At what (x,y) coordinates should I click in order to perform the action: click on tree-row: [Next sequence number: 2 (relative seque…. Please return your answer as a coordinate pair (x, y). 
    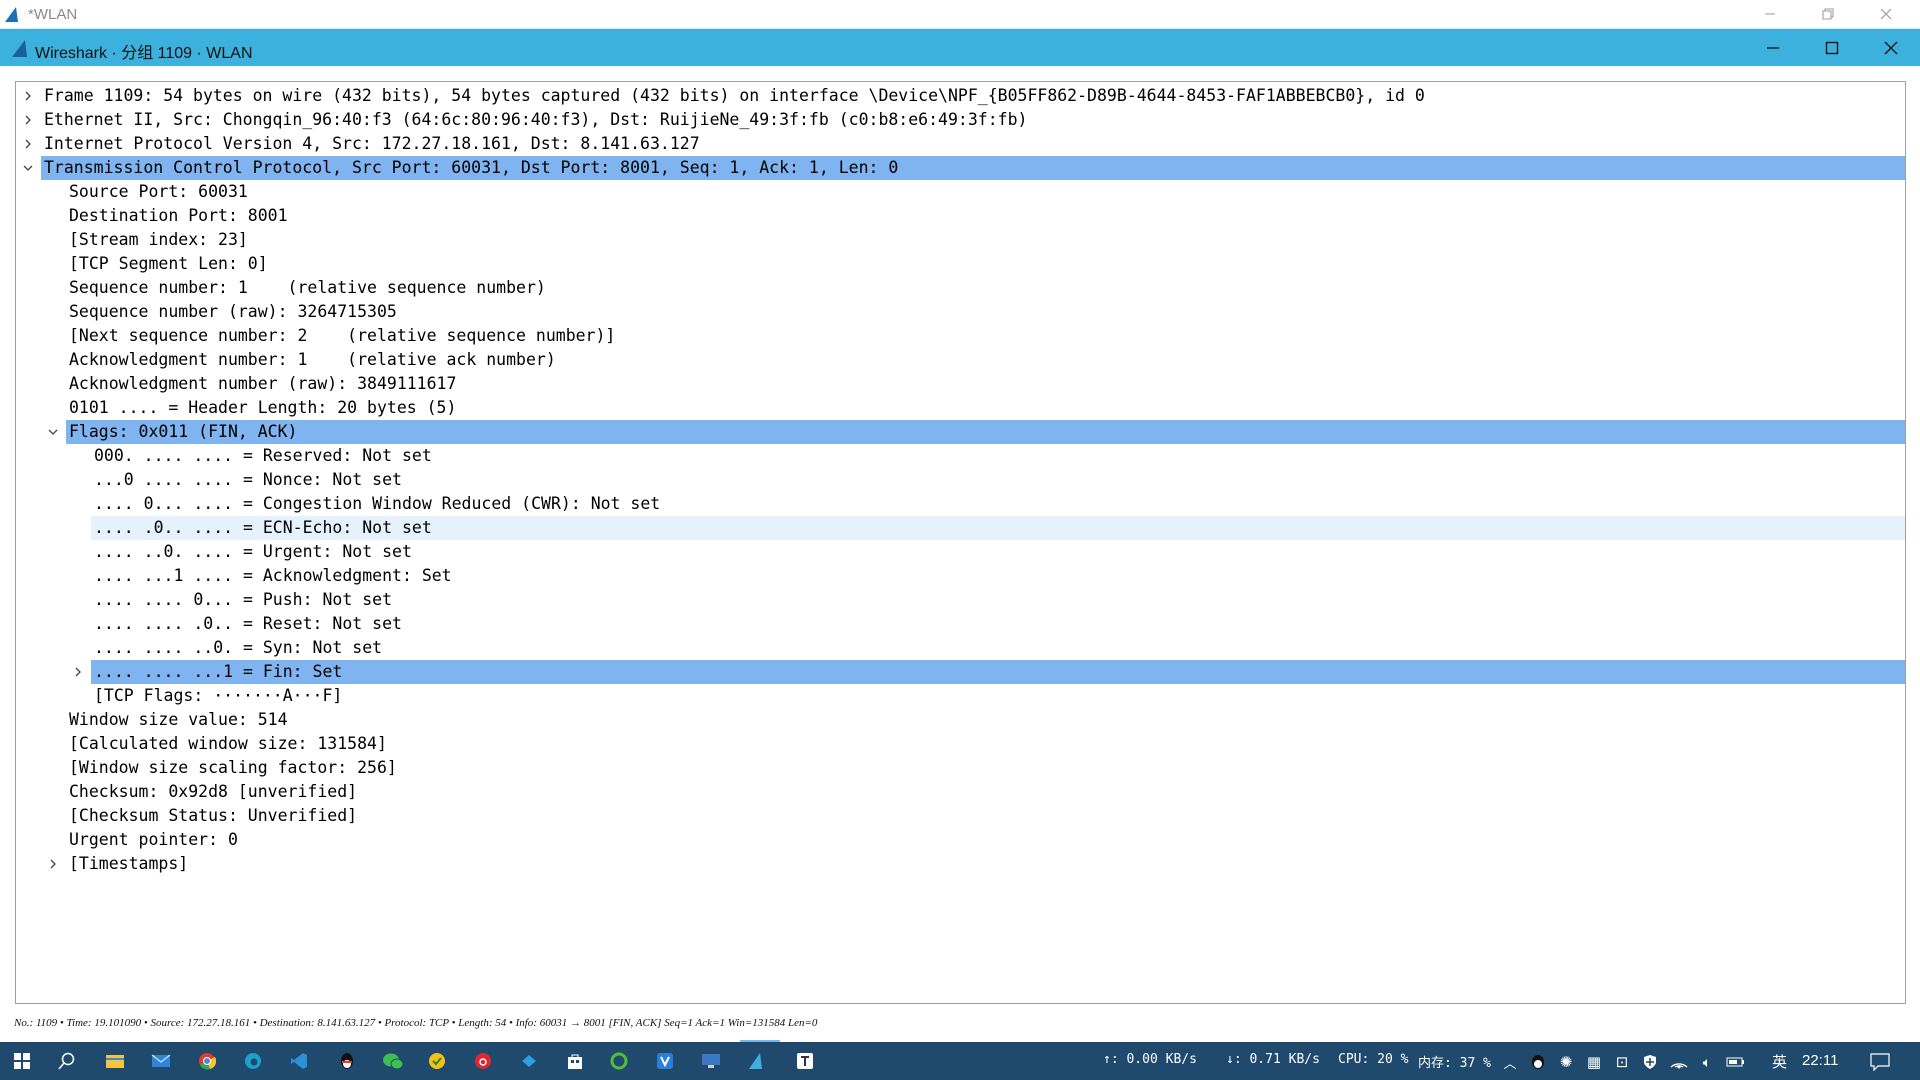
    Looking at the image, I should click on (960, 336).